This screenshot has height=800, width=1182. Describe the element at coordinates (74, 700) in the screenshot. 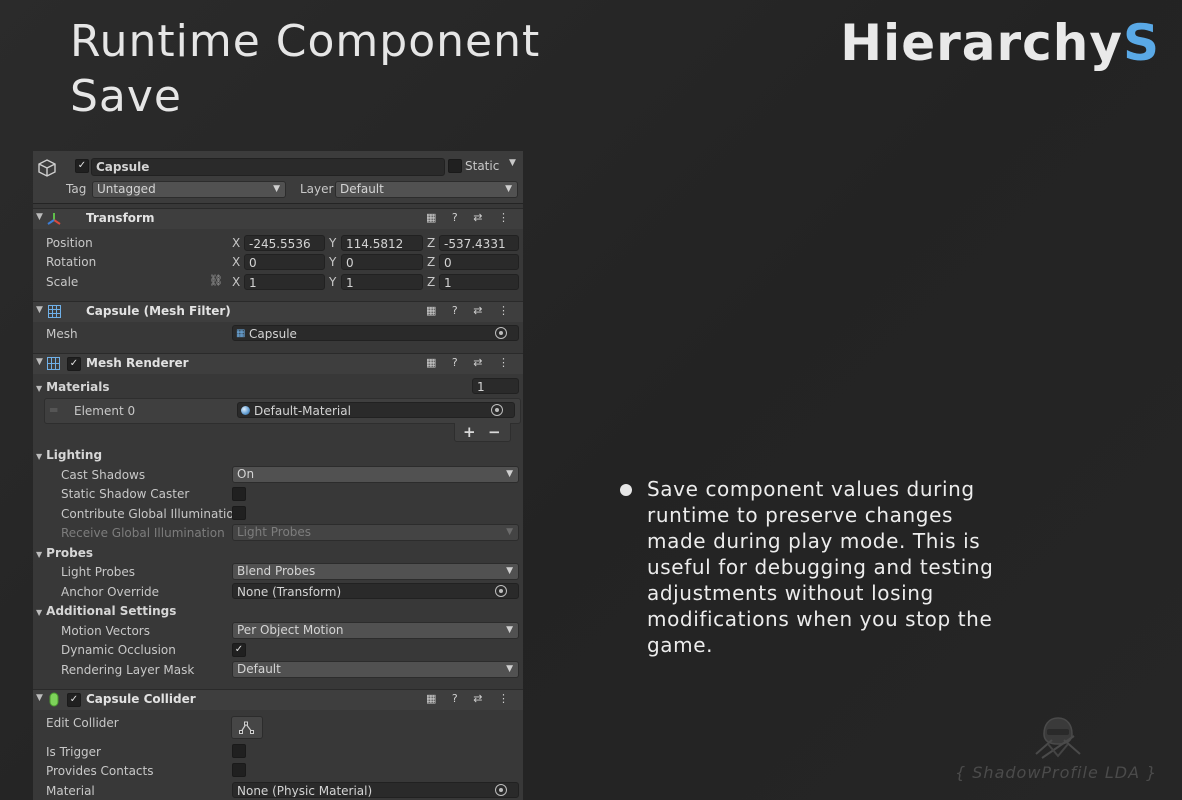

I see `capsule-collider-enabled-checkbox: ✓` at that location.